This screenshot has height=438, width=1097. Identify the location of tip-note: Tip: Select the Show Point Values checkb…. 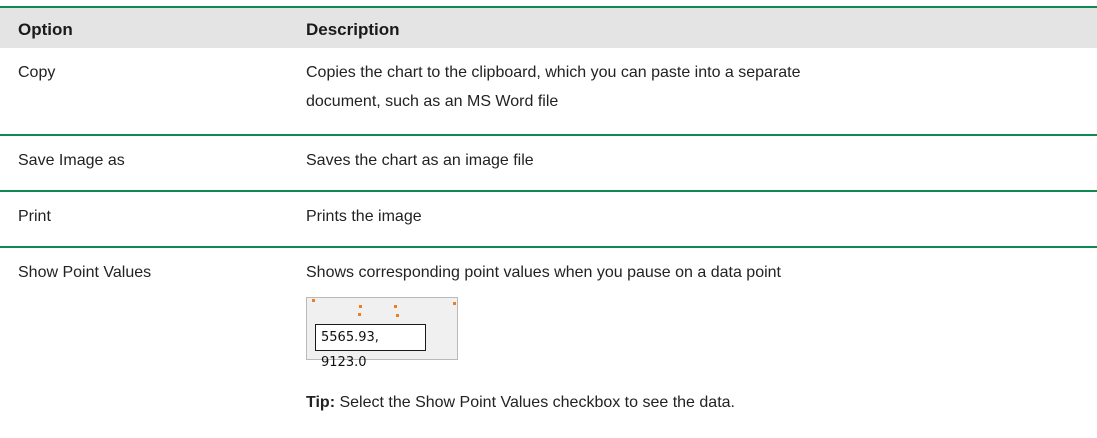
(520, 403).